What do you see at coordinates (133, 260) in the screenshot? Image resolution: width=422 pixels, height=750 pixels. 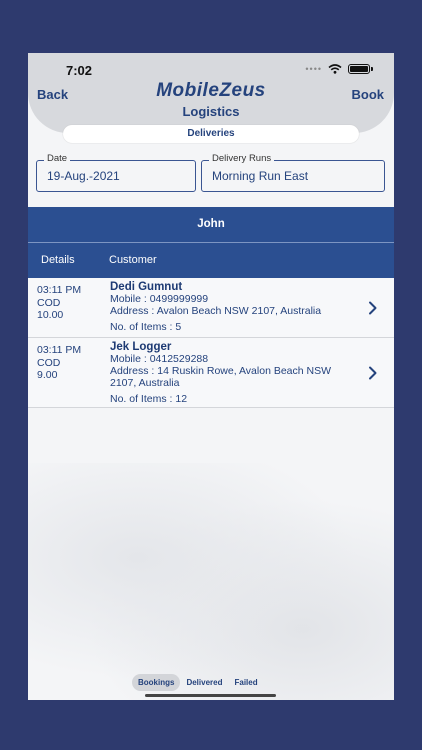 I see `customer-column-header: Customer` at bounding box center [133, 260].